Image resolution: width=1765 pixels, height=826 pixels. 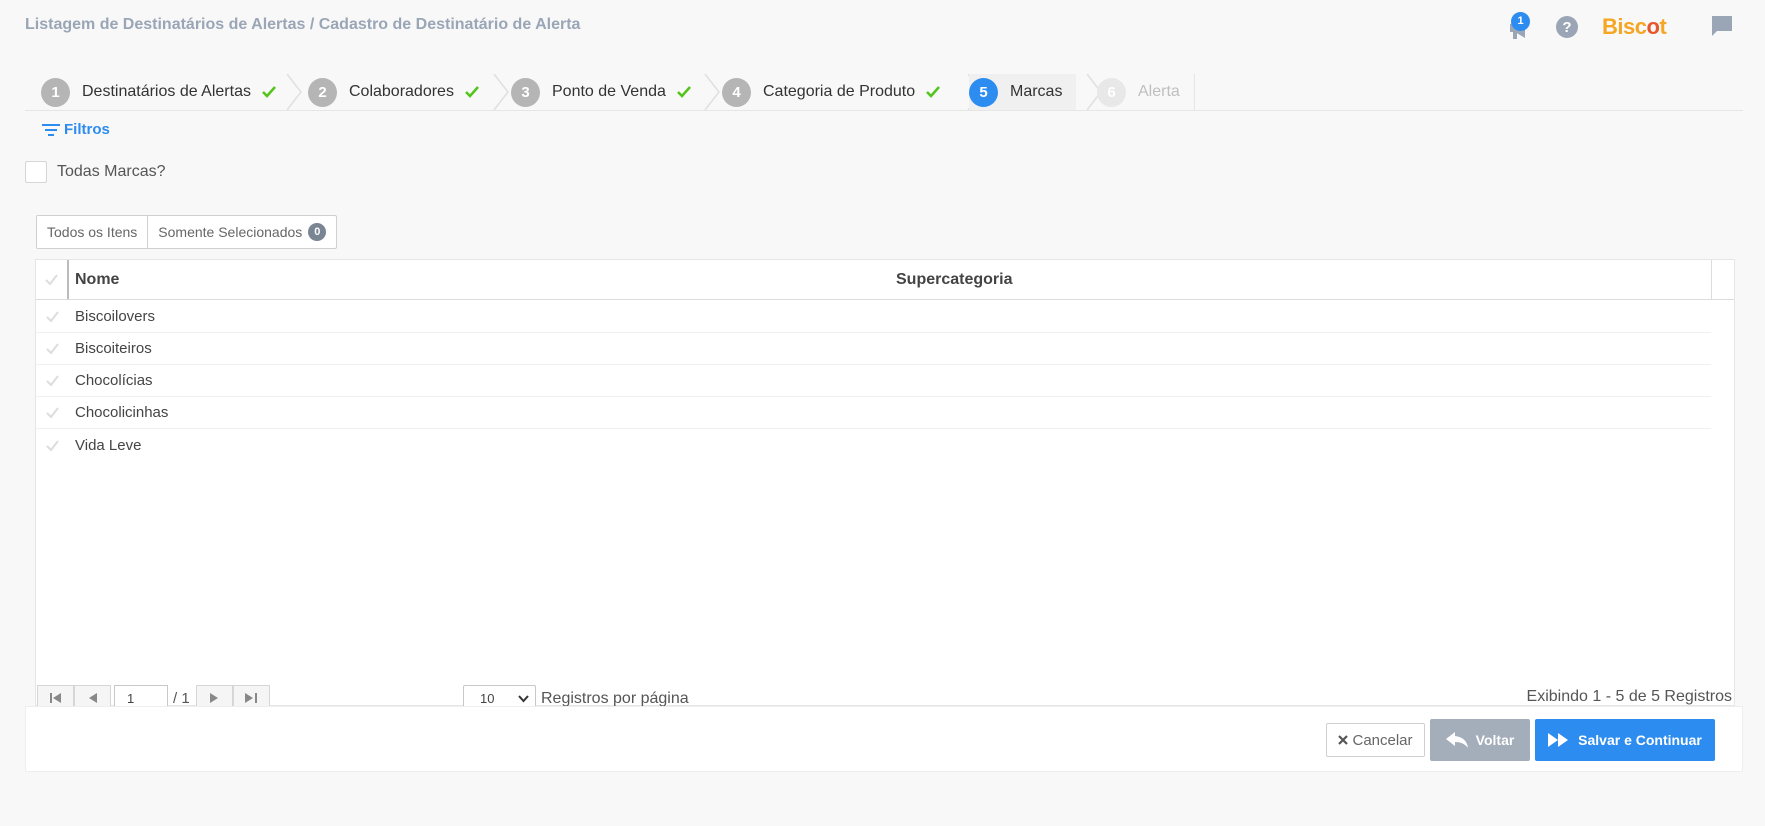 I want to click on brand-logo: Biscot, so click(x=1634, y=26).